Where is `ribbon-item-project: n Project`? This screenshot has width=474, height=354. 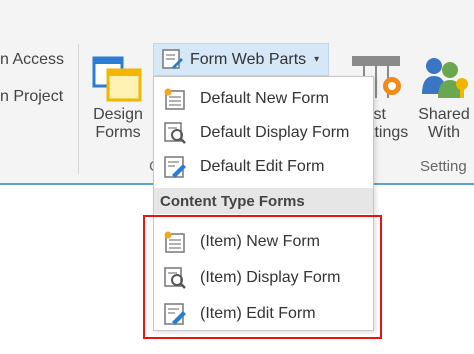
ribbon-item-project: n Project is located at coordinates (31, 97).